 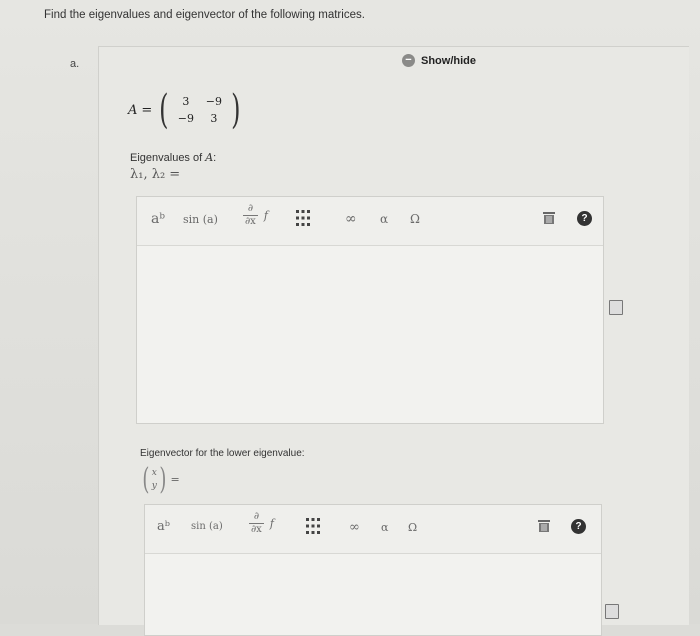 I want to click on vec-left-paren: (, so click(x=146, y=479).